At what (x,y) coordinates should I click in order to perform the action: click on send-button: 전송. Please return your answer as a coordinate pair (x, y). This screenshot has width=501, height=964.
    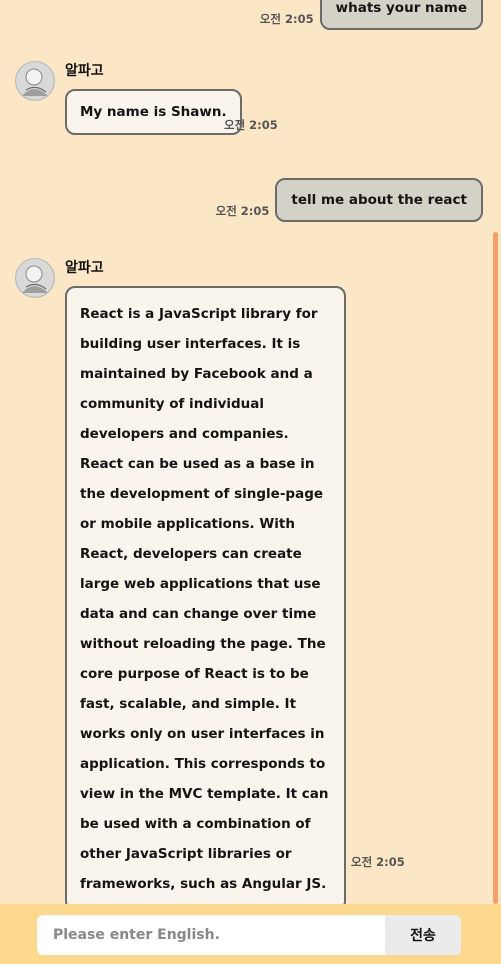
    Looking at the image, I should click on (423, 935).